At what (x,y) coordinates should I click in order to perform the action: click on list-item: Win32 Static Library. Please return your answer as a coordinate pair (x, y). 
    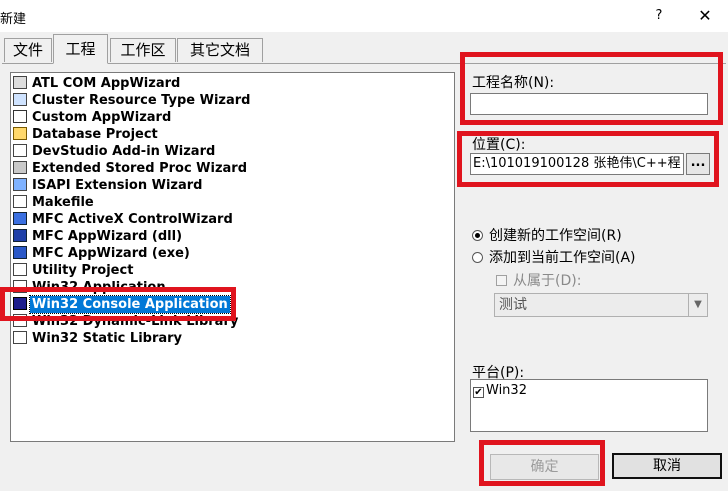
    Looking at the image, I should click on (98, 338).